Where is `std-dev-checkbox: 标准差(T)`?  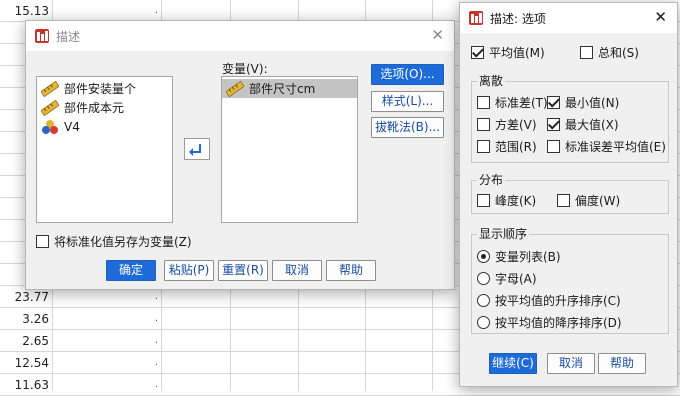
std-dev-checkbox: 标准差(T) is located at coordinates (512, 102).